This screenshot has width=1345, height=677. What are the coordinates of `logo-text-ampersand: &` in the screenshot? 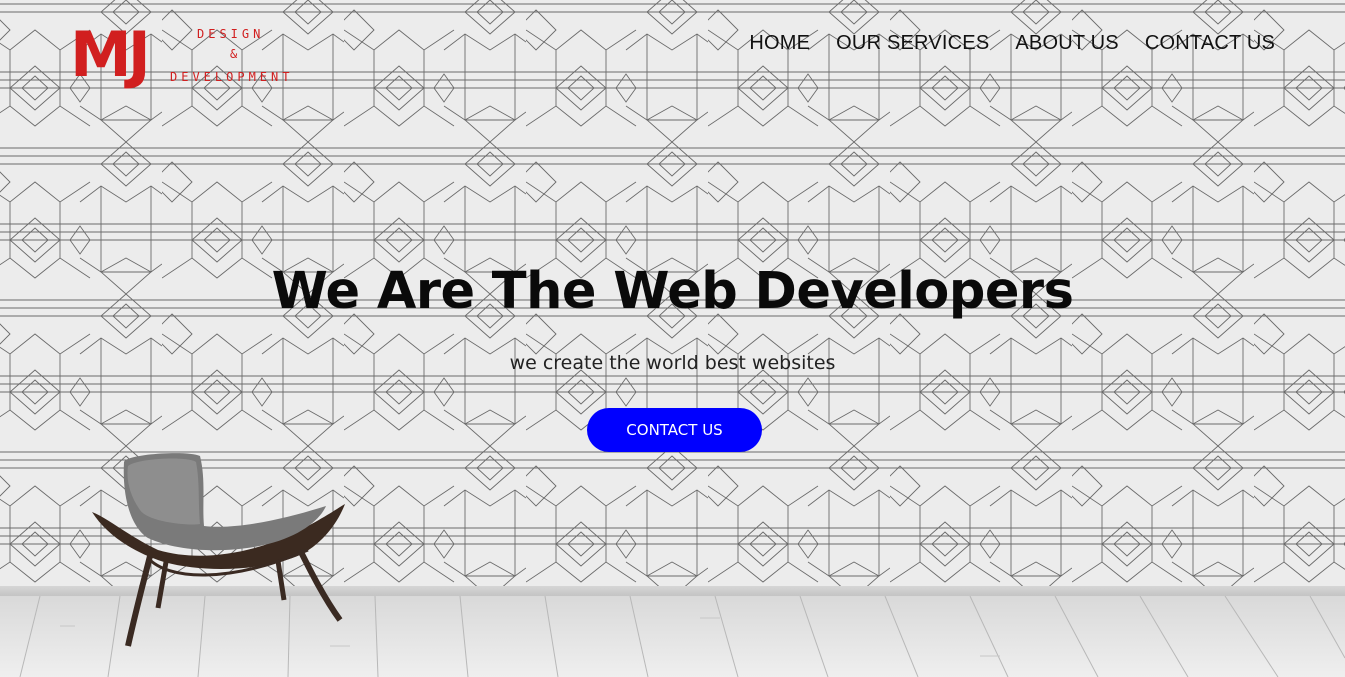 It's located at (234, 54).